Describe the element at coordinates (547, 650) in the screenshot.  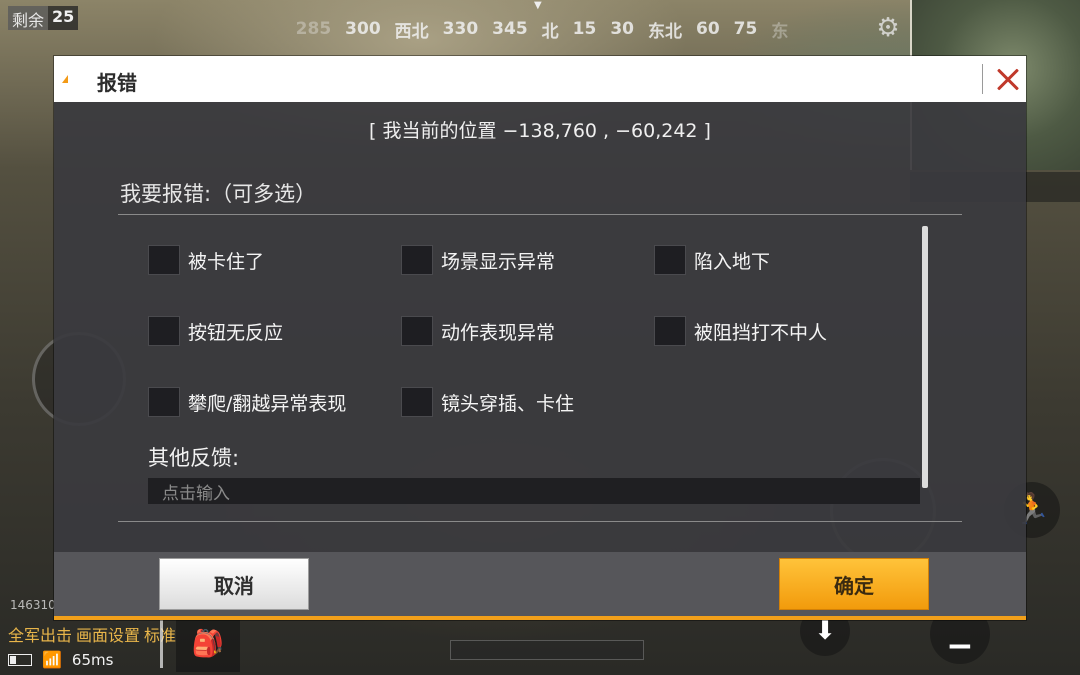
I see `bottom-hud-bar` at that location.